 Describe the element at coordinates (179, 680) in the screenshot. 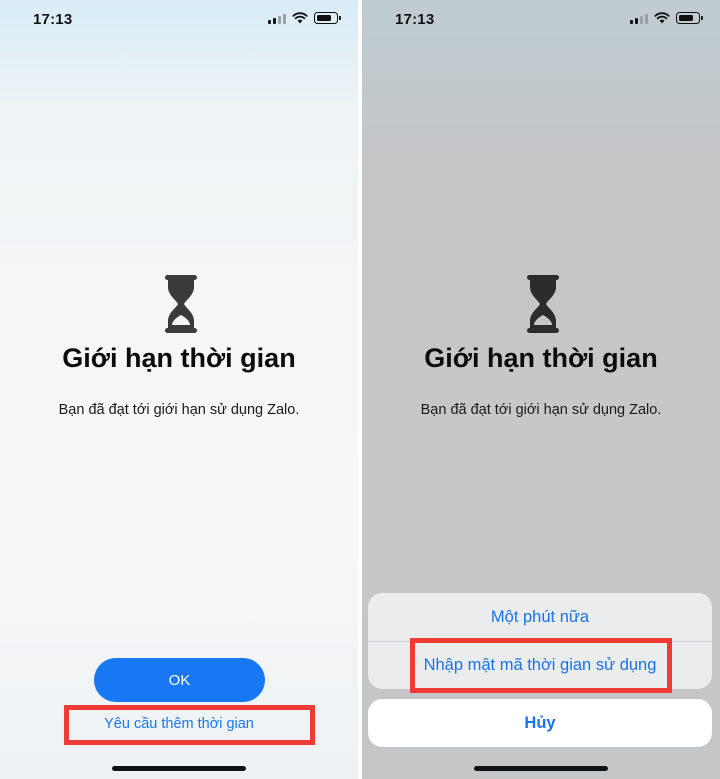

I see `ok-button: OK` at that location.